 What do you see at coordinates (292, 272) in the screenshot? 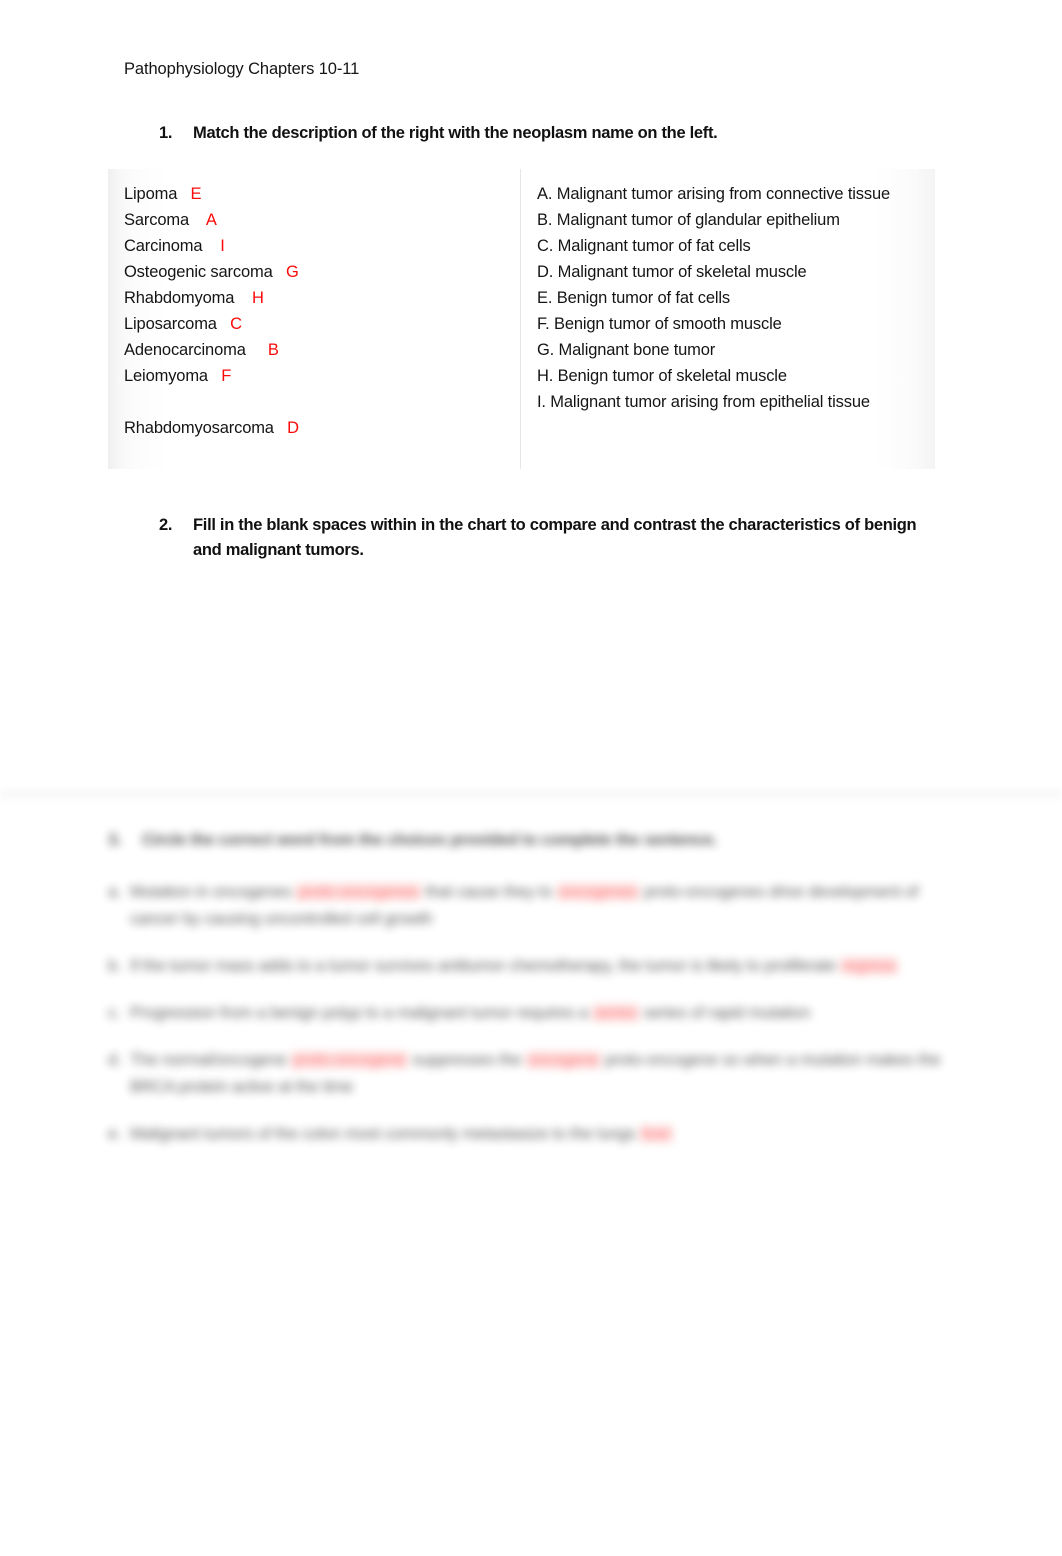
I see `neoplasm-answer: G` at bounding box center [292, 272].